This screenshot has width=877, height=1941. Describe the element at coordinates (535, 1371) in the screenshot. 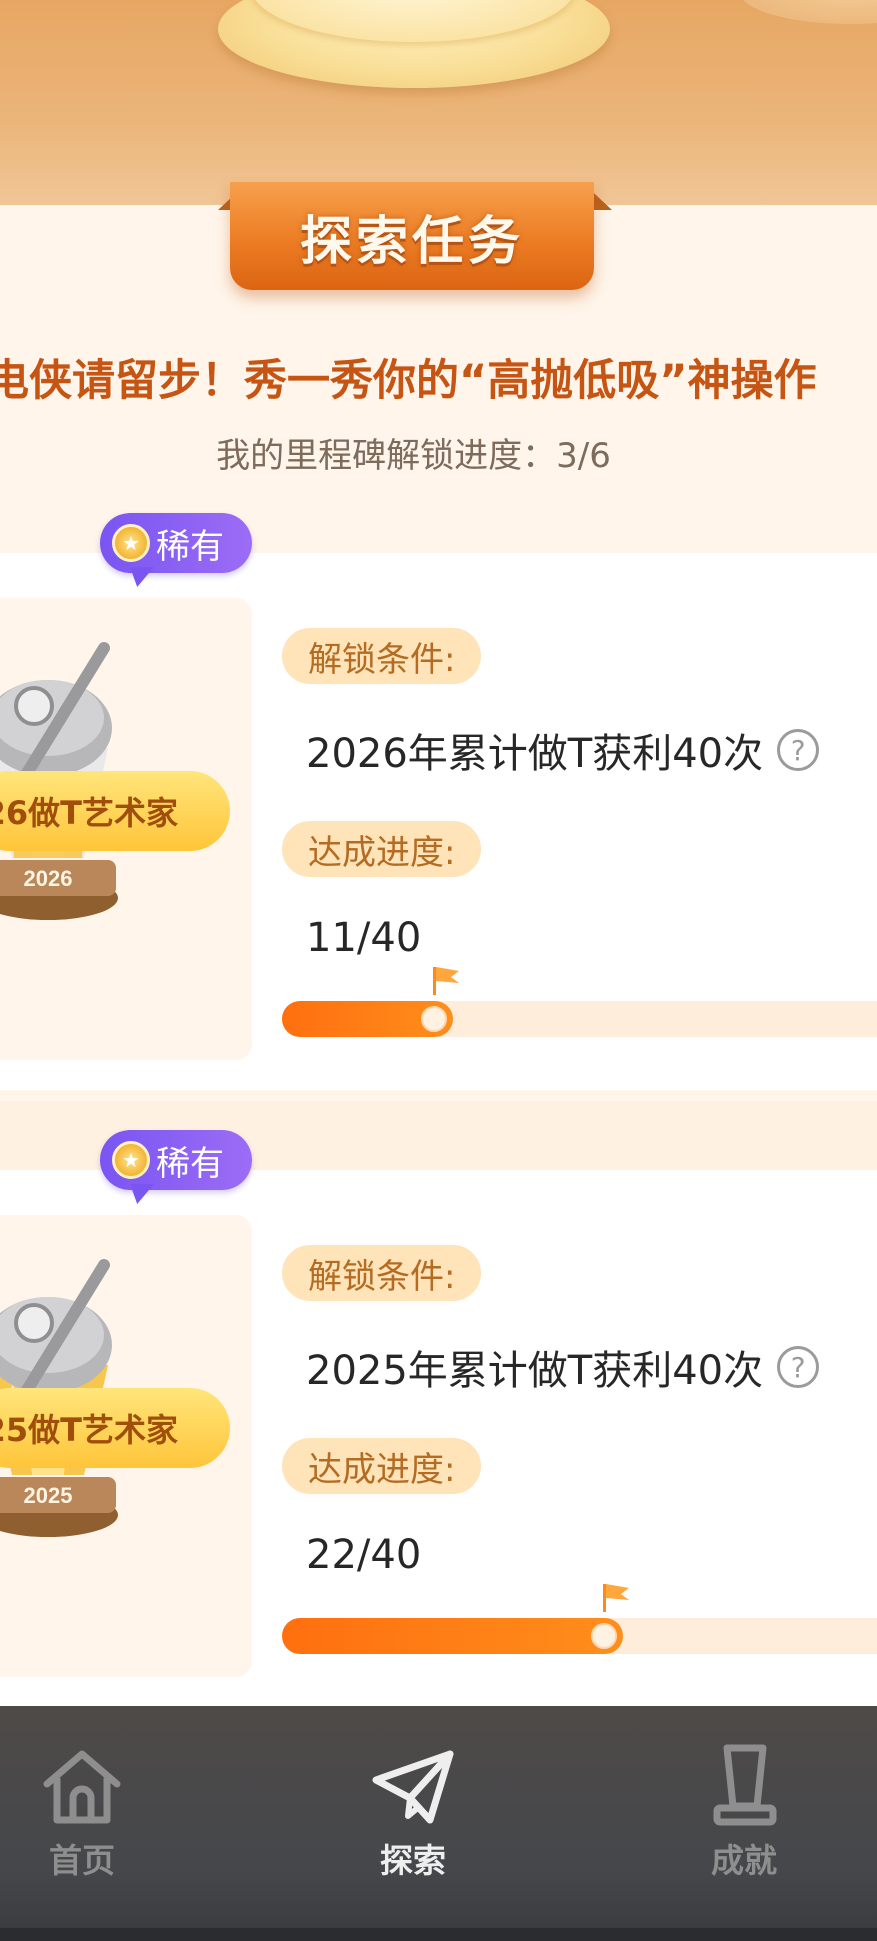

I see `unlock-condition-text: 2025年累计做T获利40次` at that location.